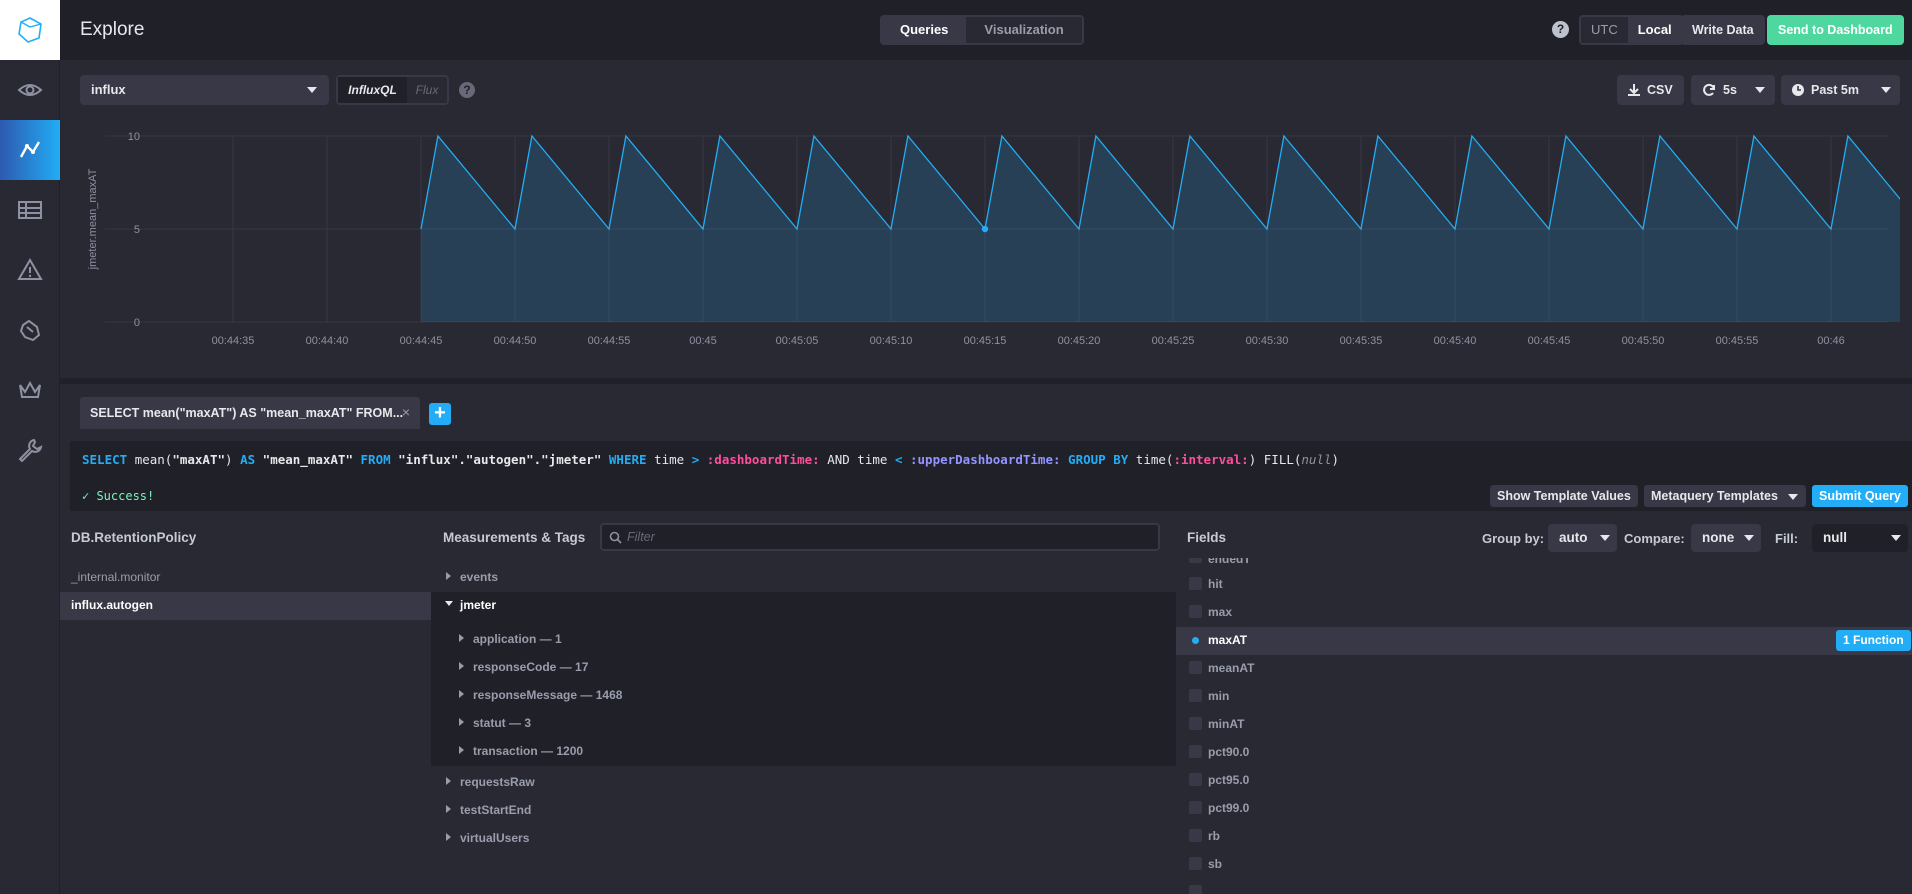 This screenshot has width=1912, height=894. I want to click on db-column-title: DB.RetentionPolicy, so click(134, 537).